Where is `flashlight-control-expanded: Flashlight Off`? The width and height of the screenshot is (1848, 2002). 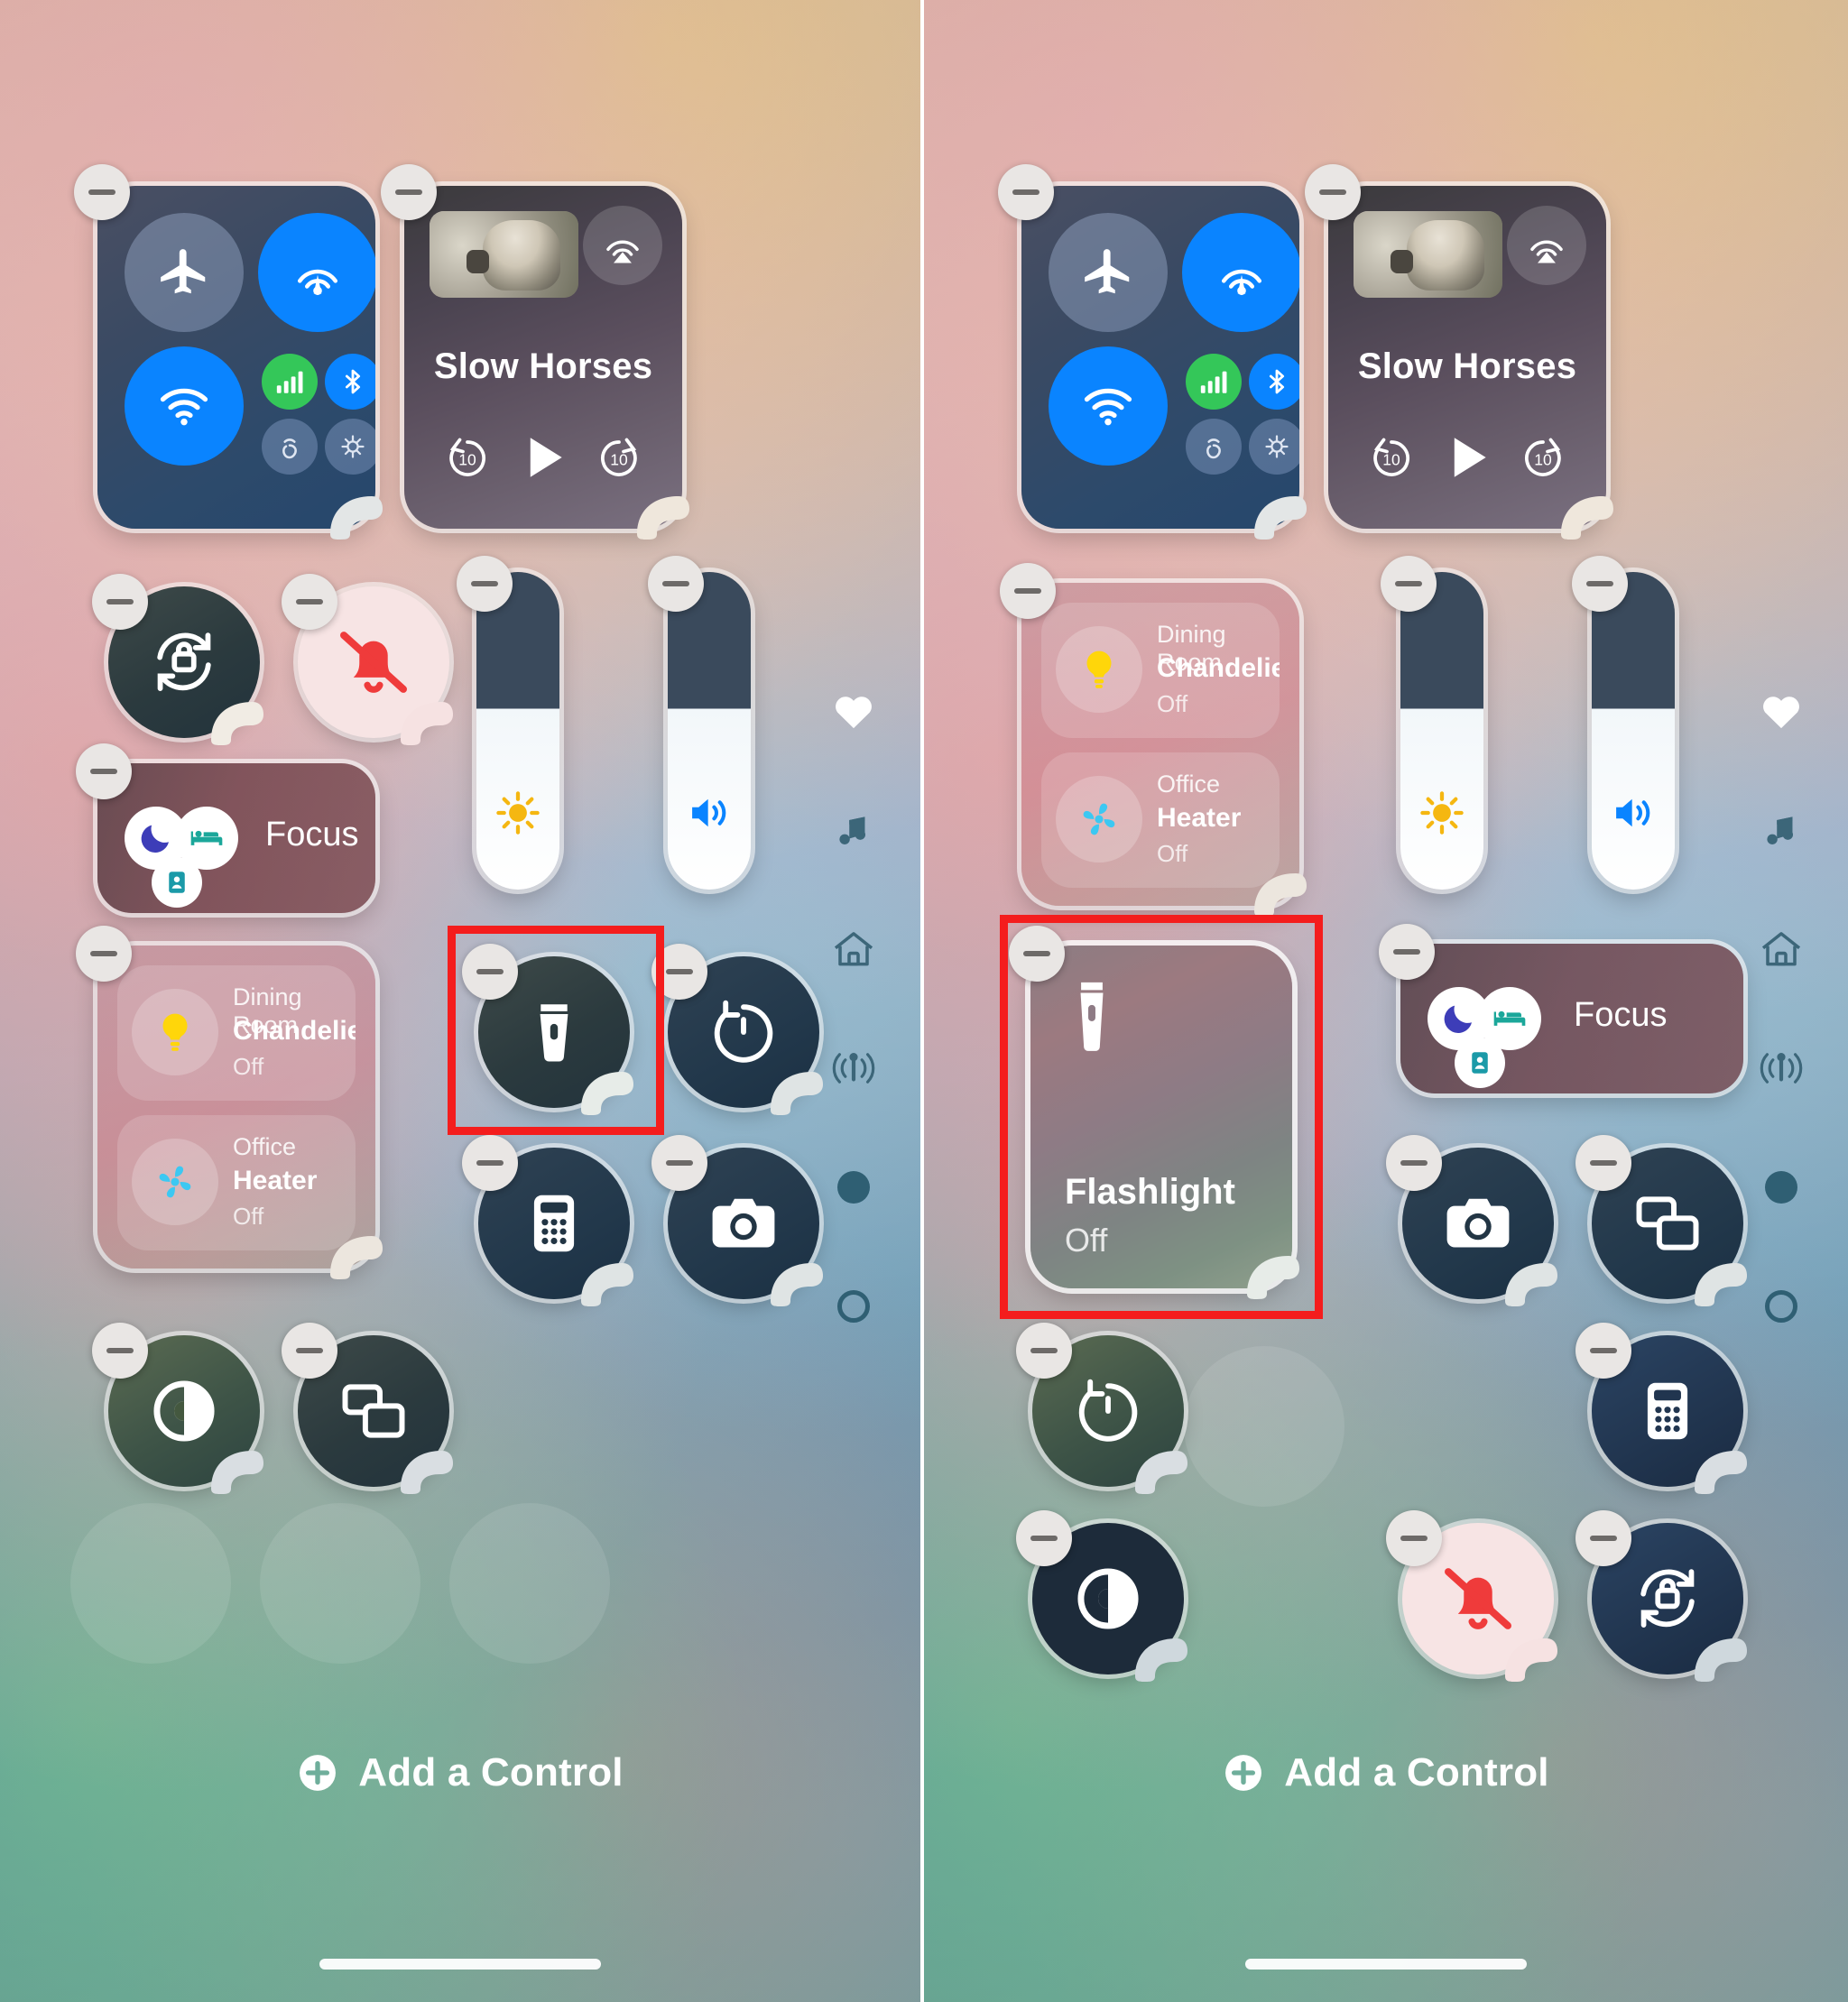 flashlight-control-expanded: Flashlight Off is located at coordinates (1154, 1112).